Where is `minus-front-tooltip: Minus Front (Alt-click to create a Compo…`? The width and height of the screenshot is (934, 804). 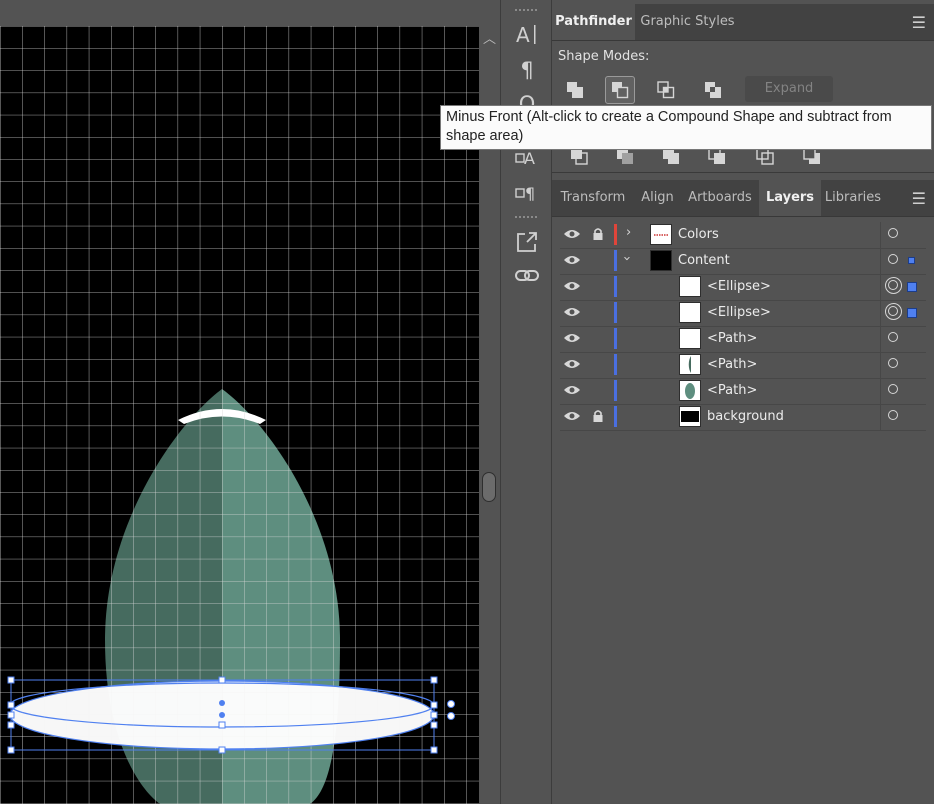
minus-front-tooltip: Minus Front (Alt-click to create a Compo… is located at coordinates (686, 127).